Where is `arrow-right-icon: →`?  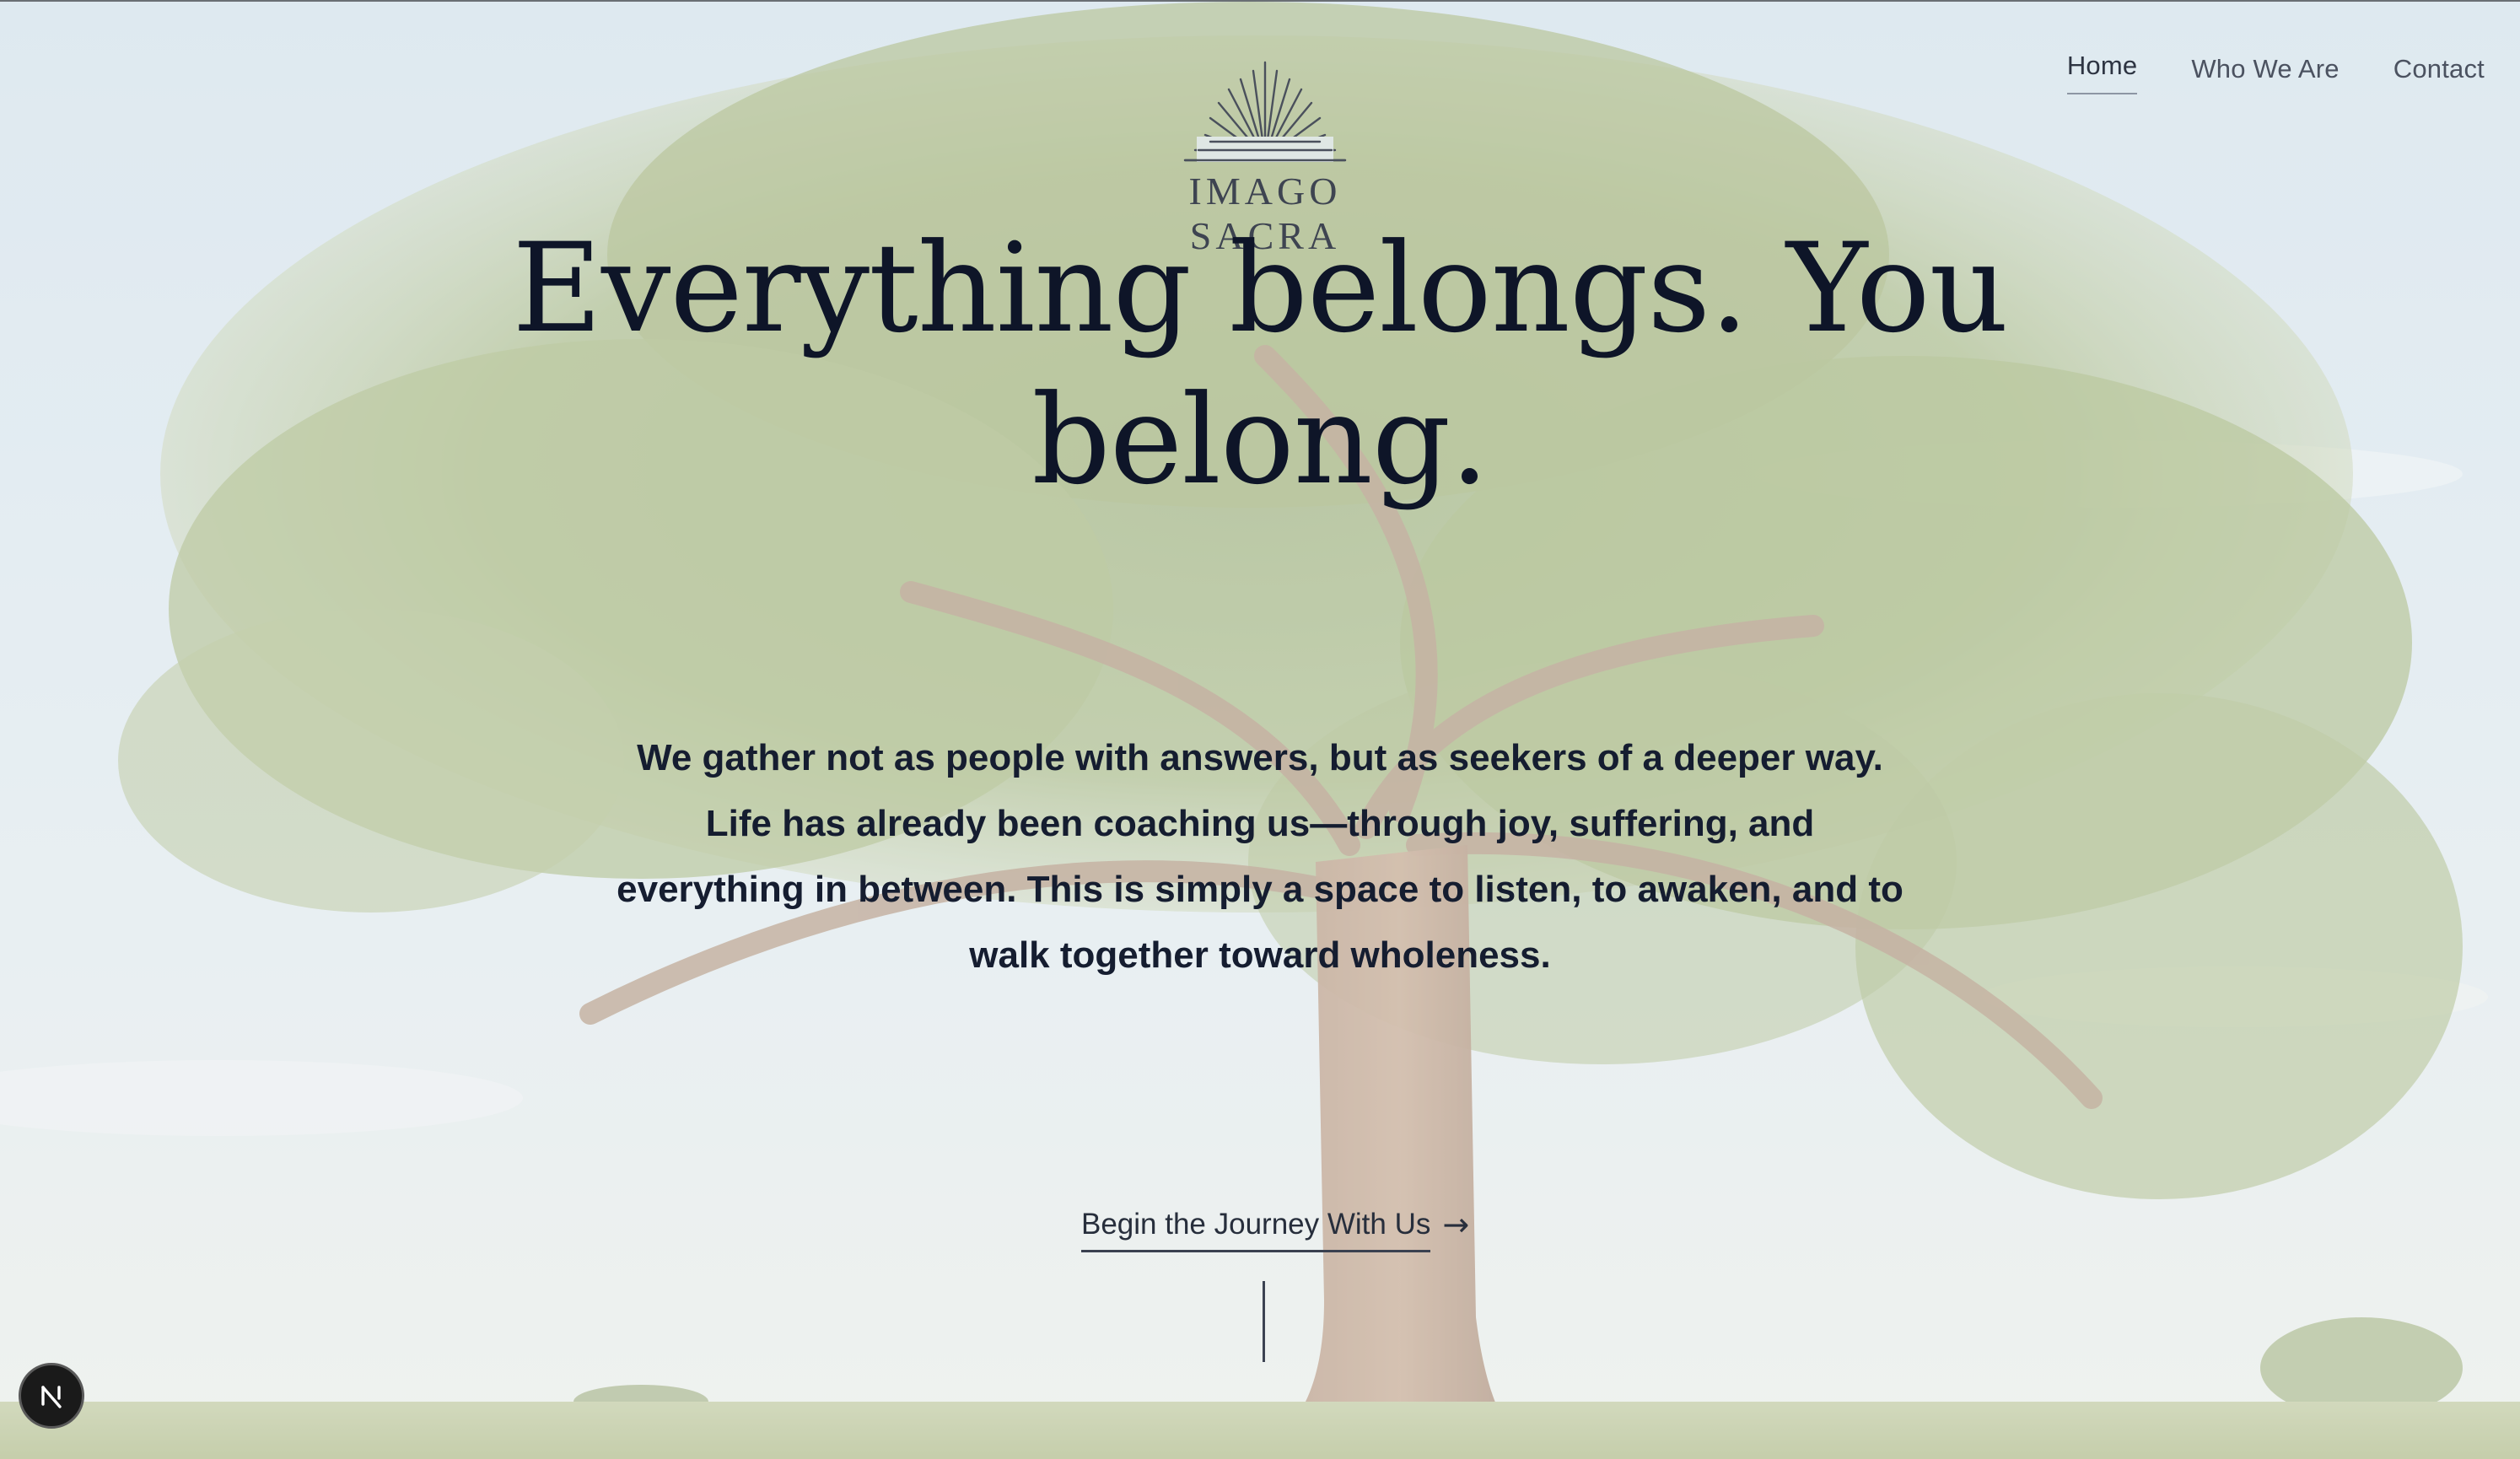
arrow-right-icon: → is located at coordinates (1456, 1224).